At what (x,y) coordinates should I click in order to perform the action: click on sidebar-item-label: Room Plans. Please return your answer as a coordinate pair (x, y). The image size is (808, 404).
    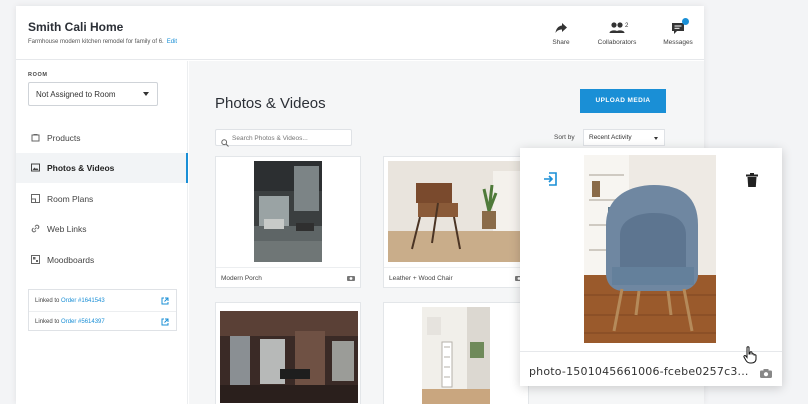
    Looking at the image, I should click on (70, 199).